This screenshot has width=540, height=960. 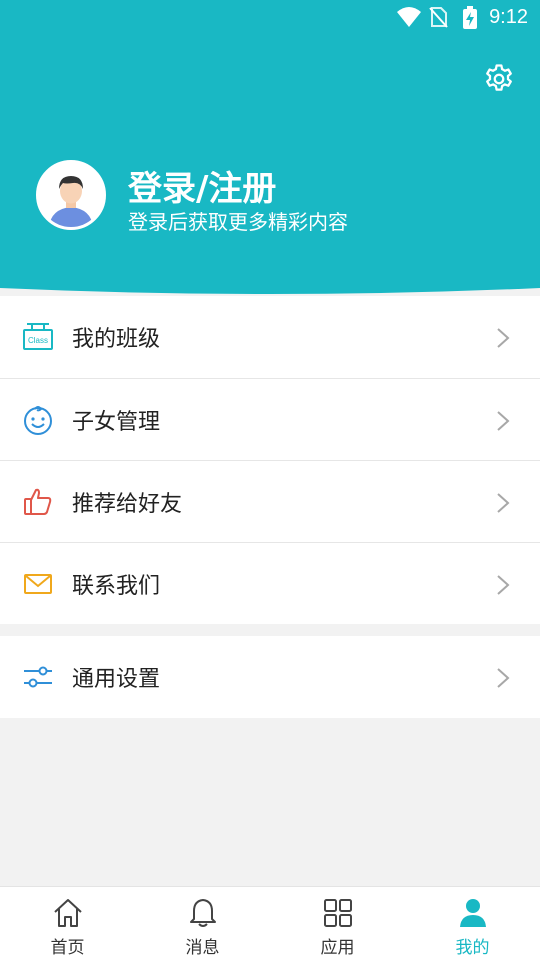 What do you see at coordinates (67, 948) in the screenshot?
I see `tab-label: 首页` at bounding box center [67, 948].